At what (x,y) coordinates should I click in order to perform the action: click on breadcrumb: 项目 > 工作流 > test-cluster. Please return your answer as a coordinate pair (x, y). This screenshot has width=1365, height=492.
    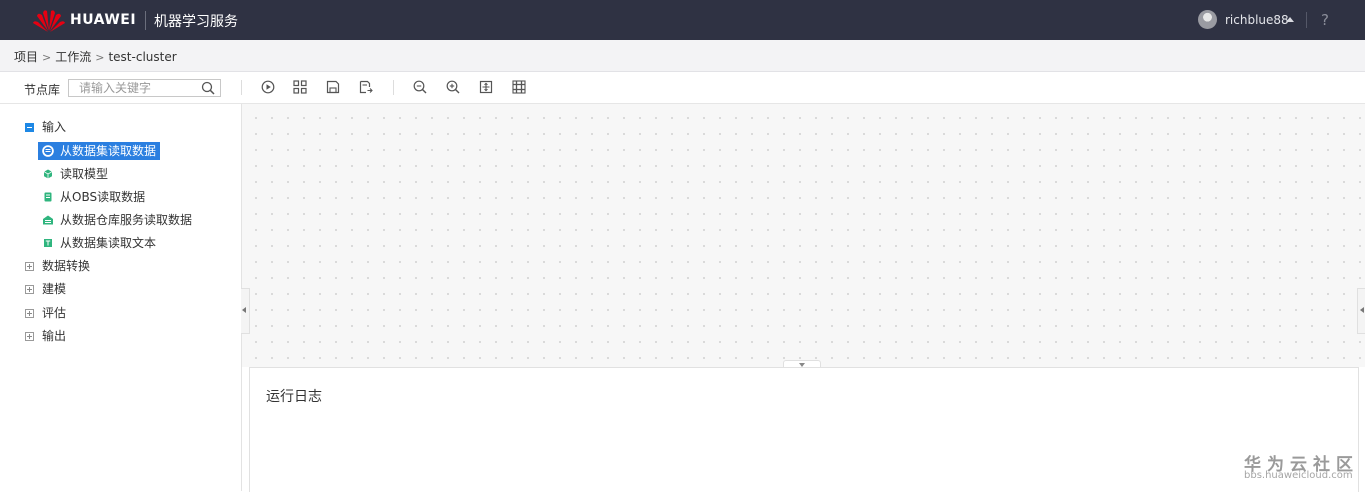
    Looking at the image, I should click on (95, 56).